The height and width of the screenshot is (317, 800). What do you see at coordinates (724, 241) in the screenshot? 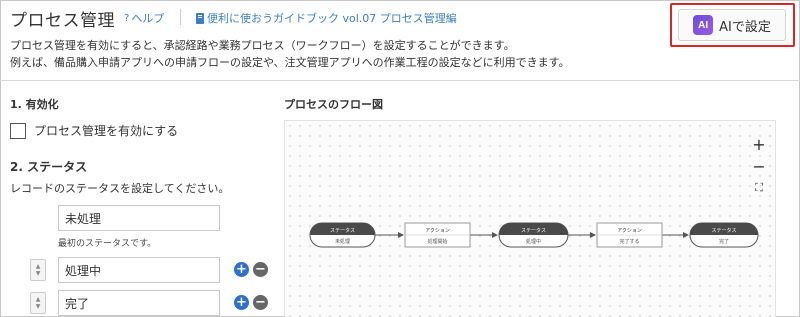
I see `flow-node-label: 完了` at bounding box center [724, 241].